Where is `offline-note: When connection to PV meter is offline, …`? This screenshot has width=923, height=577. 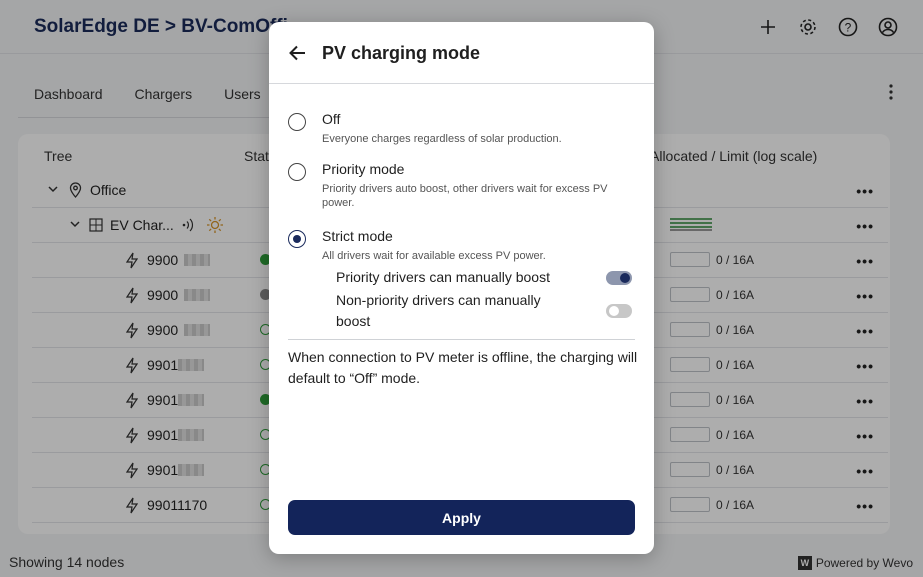
offline-note: When connection to PV meter is offline, … is located at coordinates (463, 367).